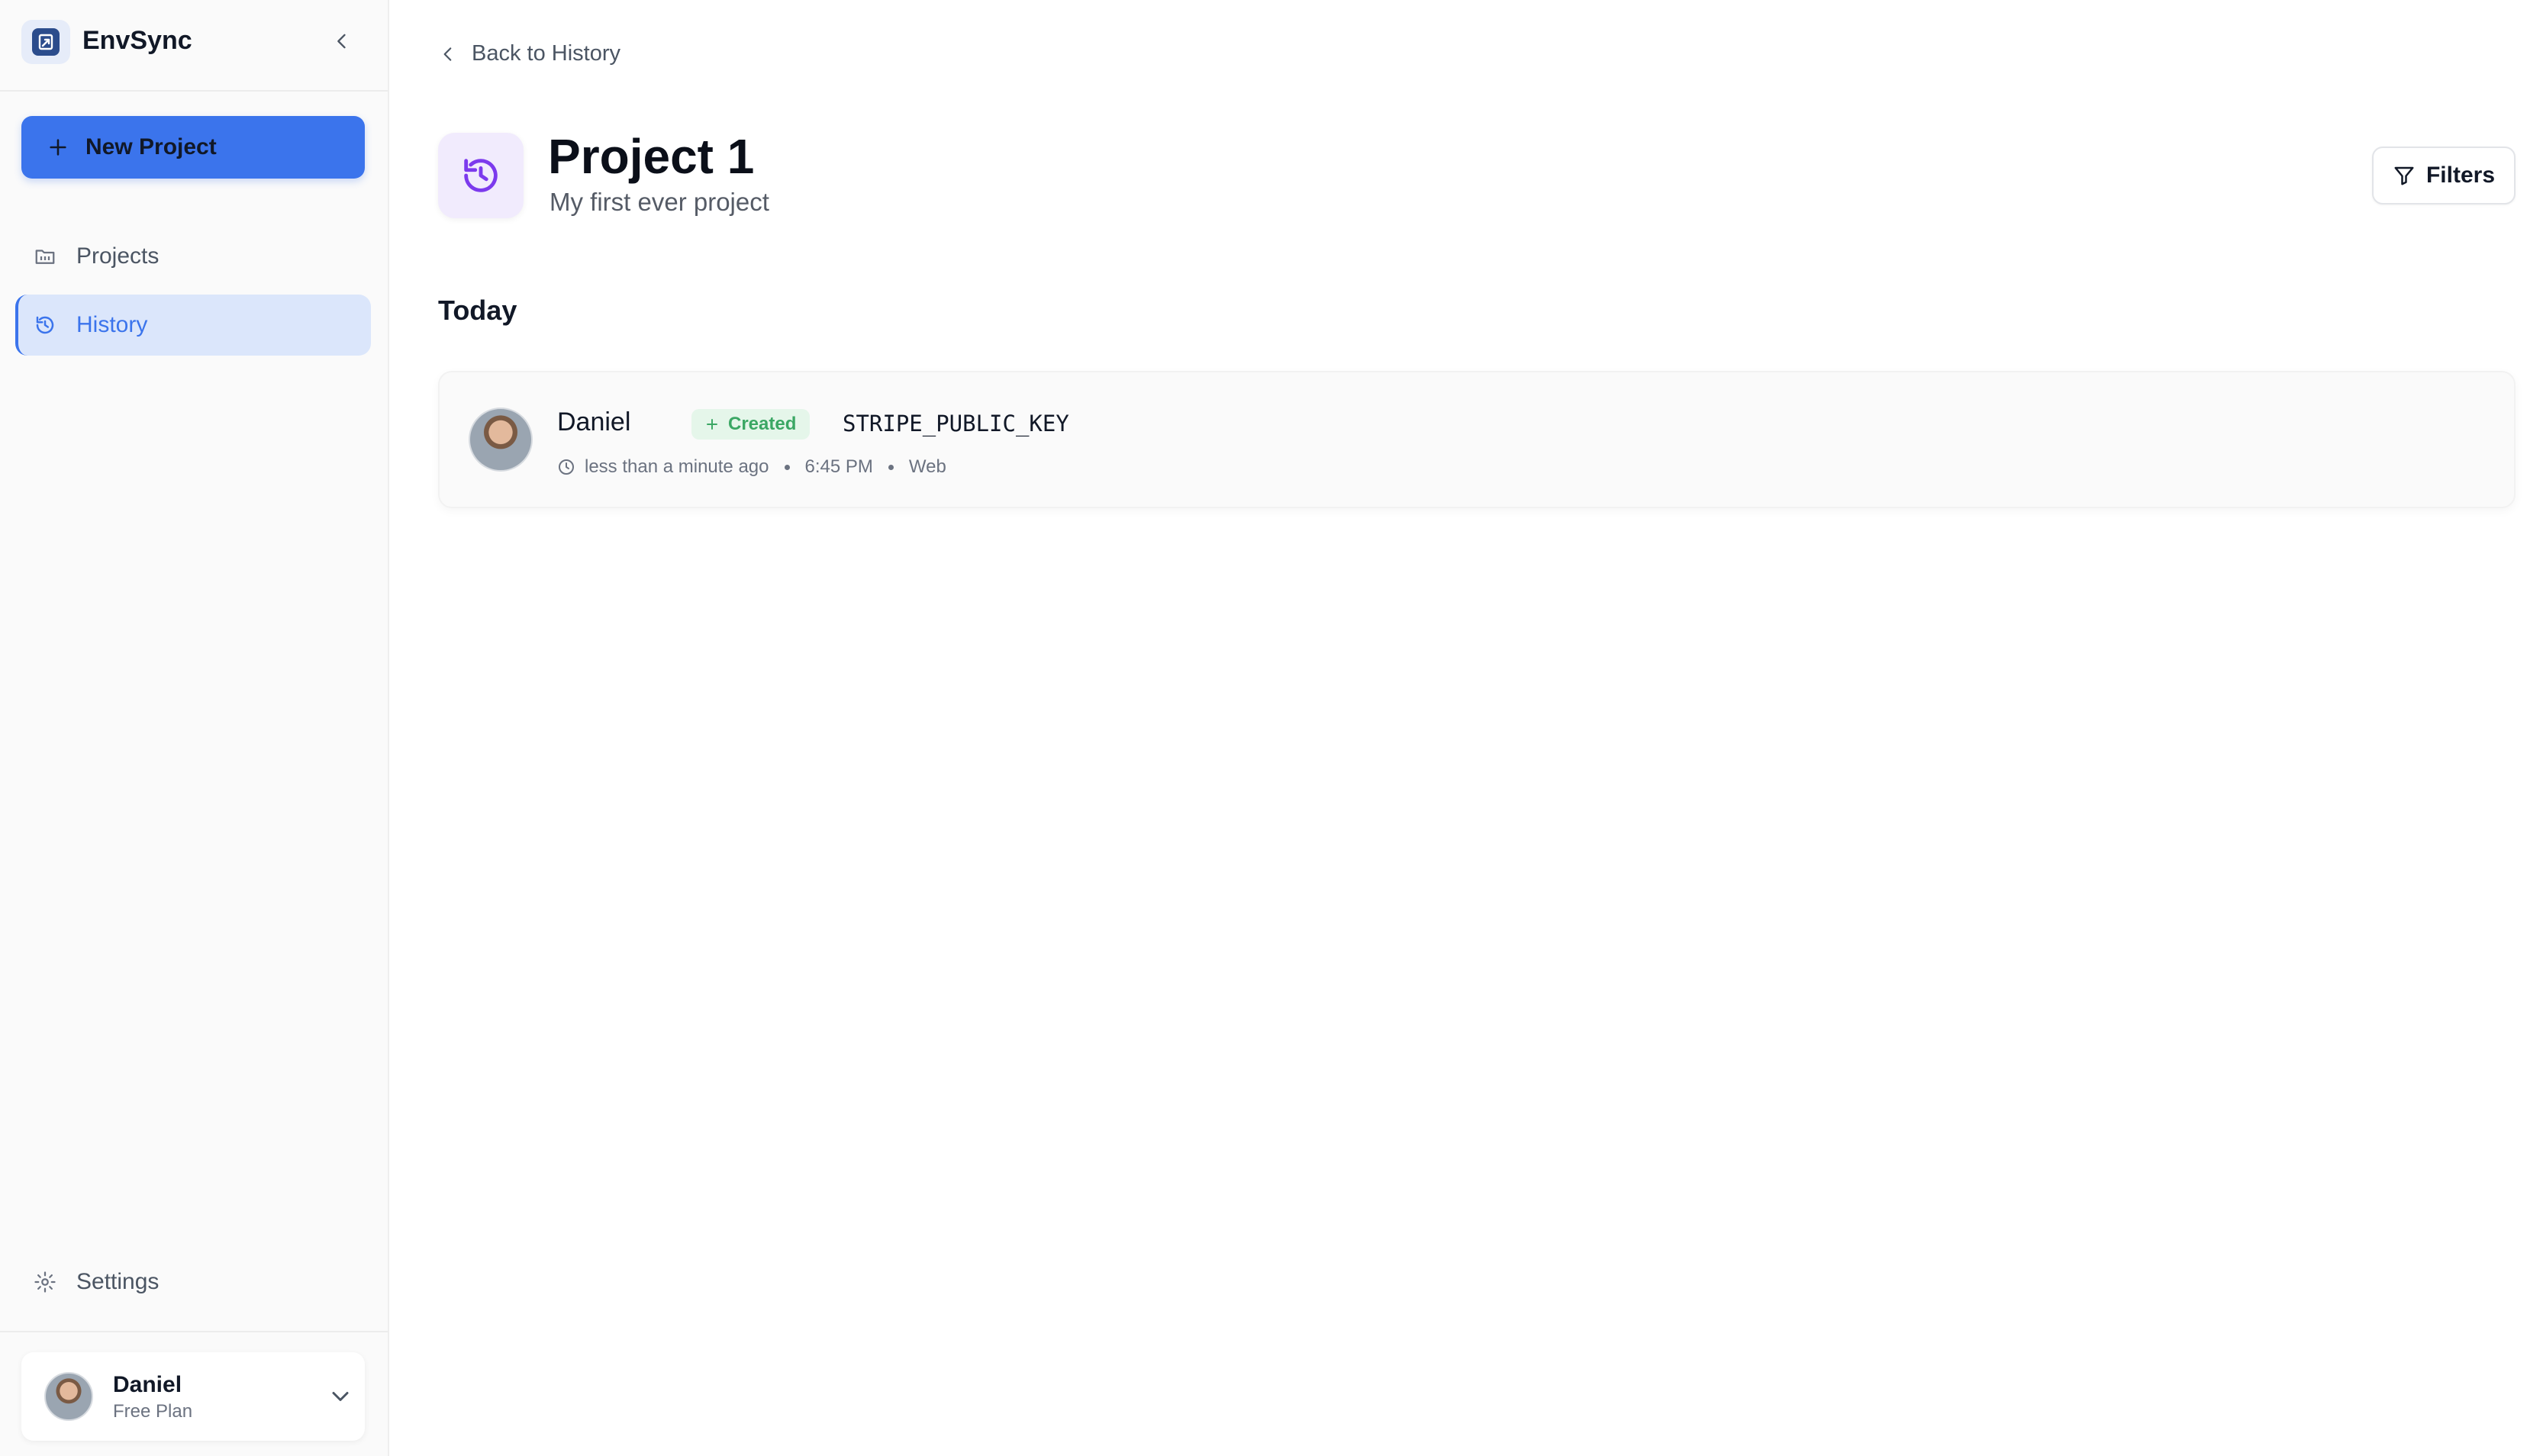 The width and height of the screenshot is (2543, 1456). What do you see at coordinates (151, 146) in the screenshot?
I see `new-project-label: New Project` at bounding box center [151, 146].